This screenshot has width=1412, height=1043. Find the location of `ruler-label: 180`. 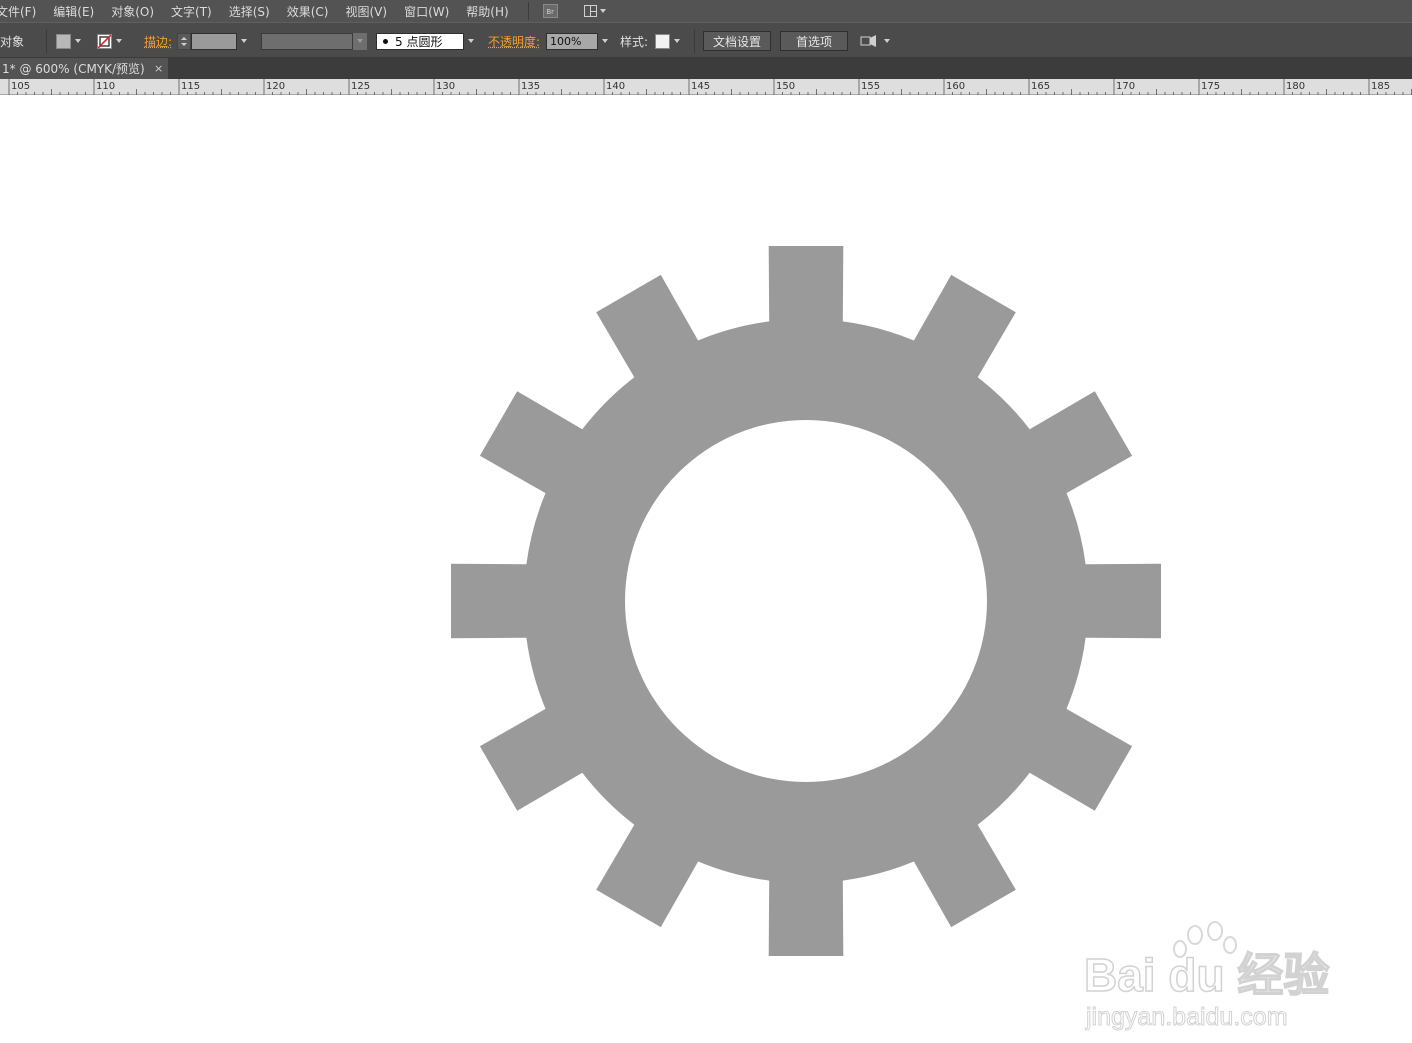

ruler-label: 180 is located at coordinates (1295, 86).